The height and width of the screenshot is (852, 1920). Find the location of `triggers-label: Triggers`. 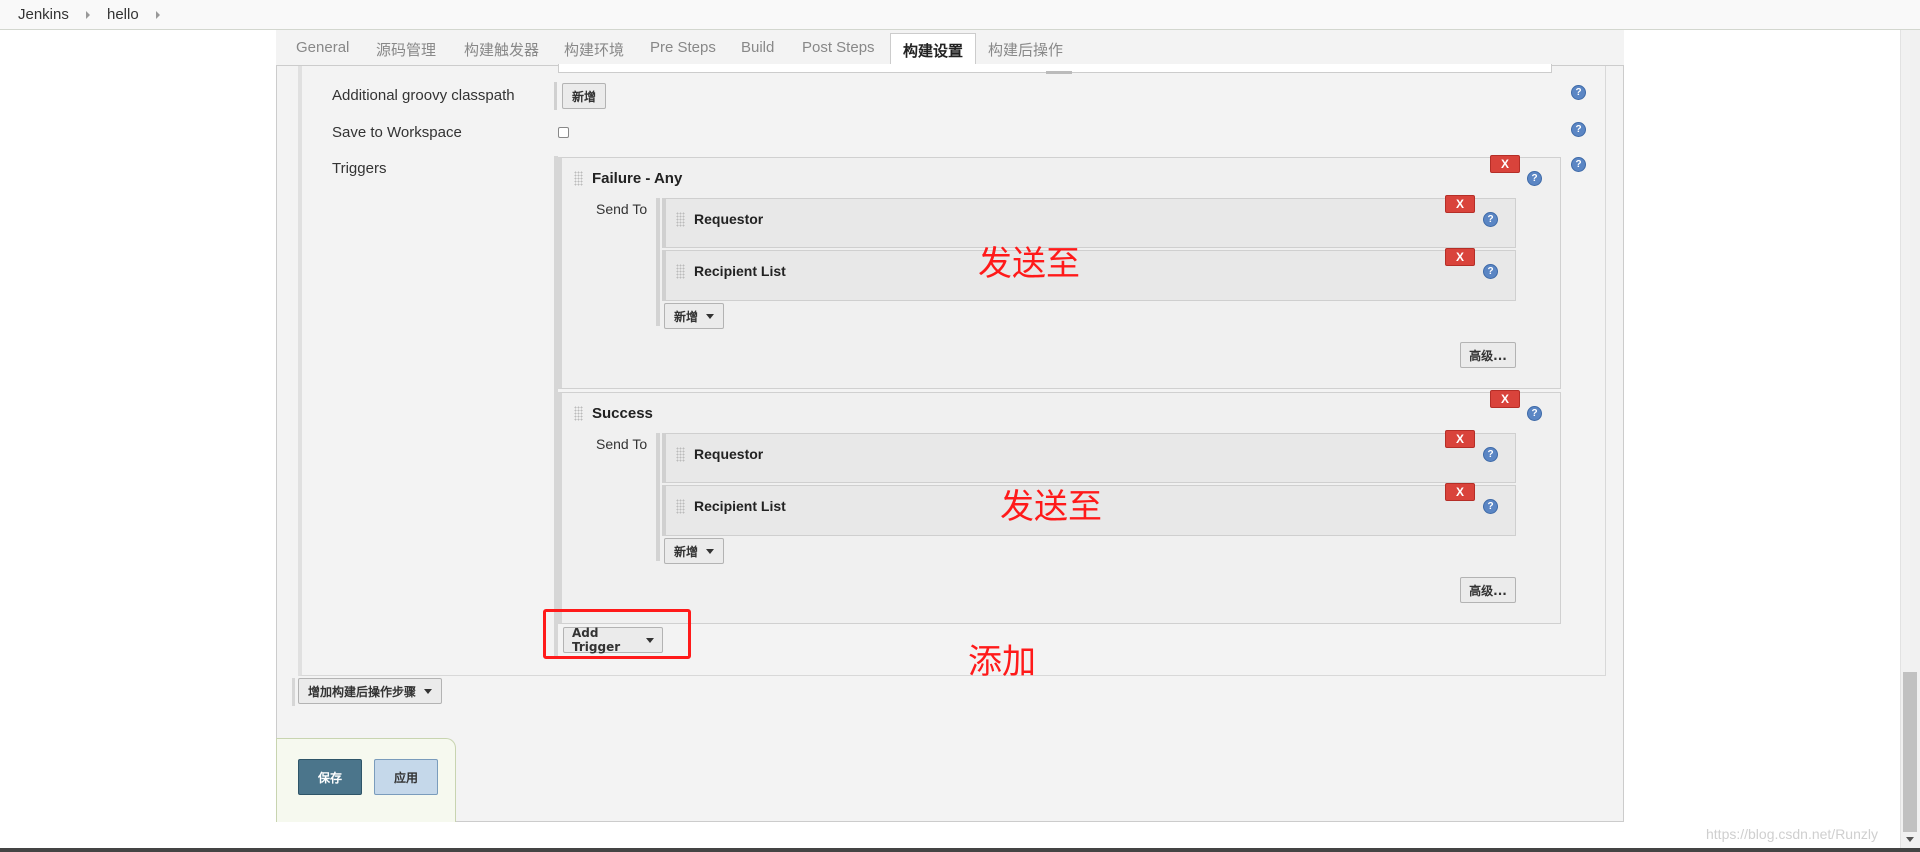

triggers-label: Triggers is located at coordinates (359, 168).